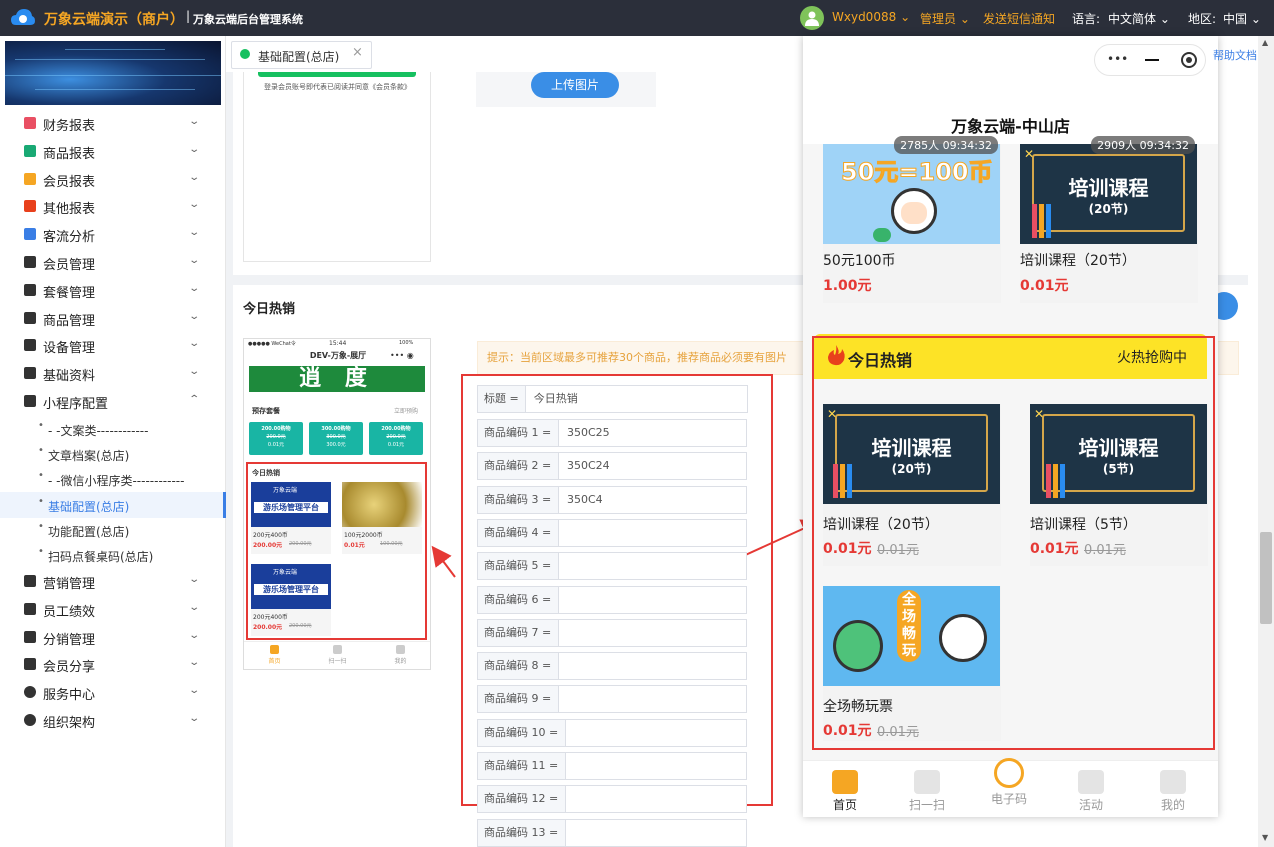 The height and width of the screenshot is (847, 1274). I want to click on bottom-nav-item: 活动, so click(1091, 786).